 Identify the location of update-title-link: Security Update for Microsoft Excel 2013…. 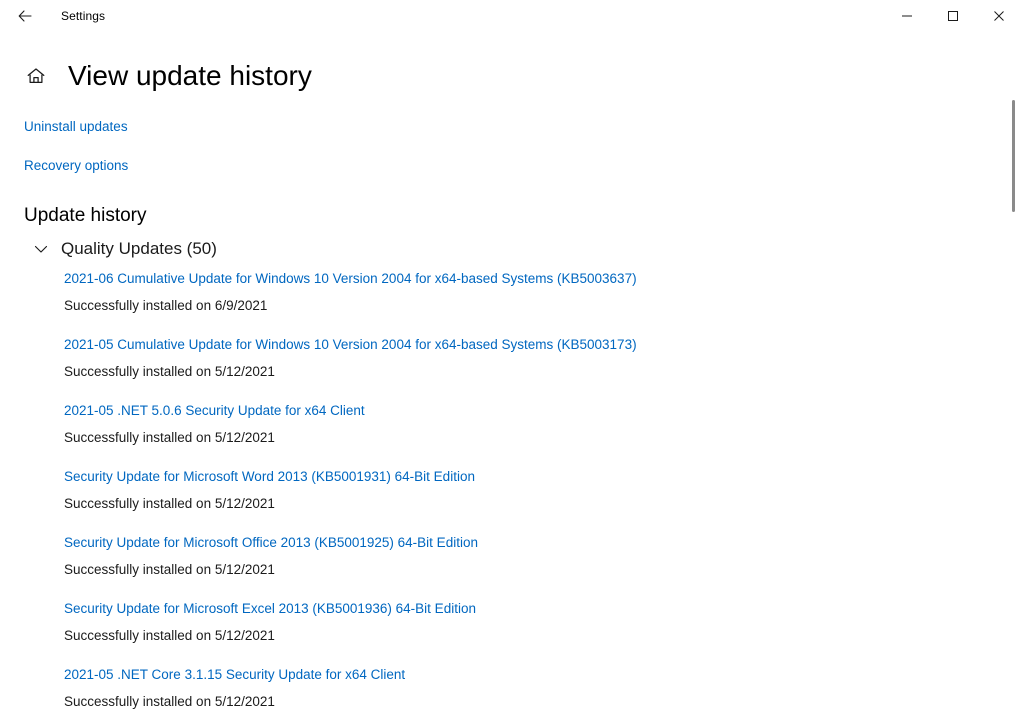
(270, 609).